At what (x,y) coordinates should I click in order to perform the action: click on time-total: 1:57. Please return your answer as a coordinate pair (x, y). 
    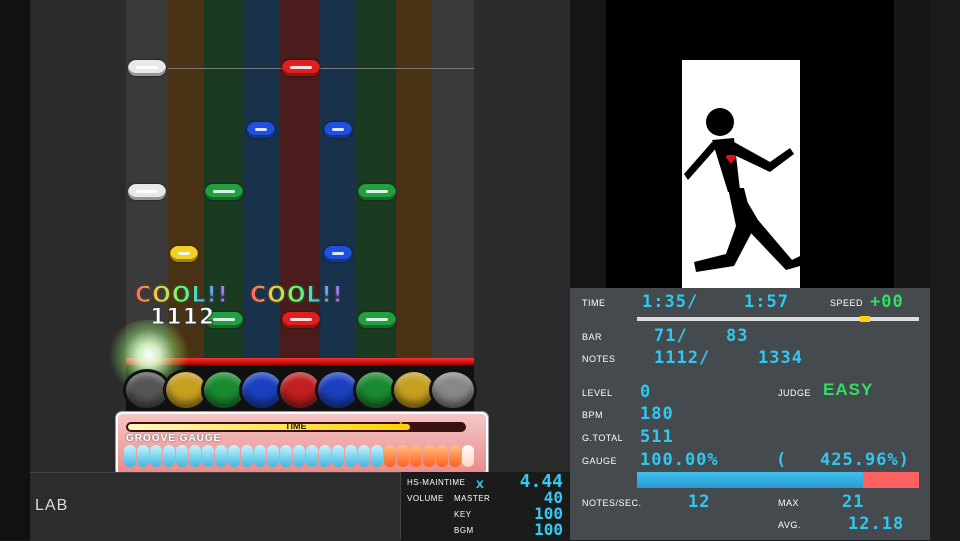
    Looking at the image, I should click on (766, 302).